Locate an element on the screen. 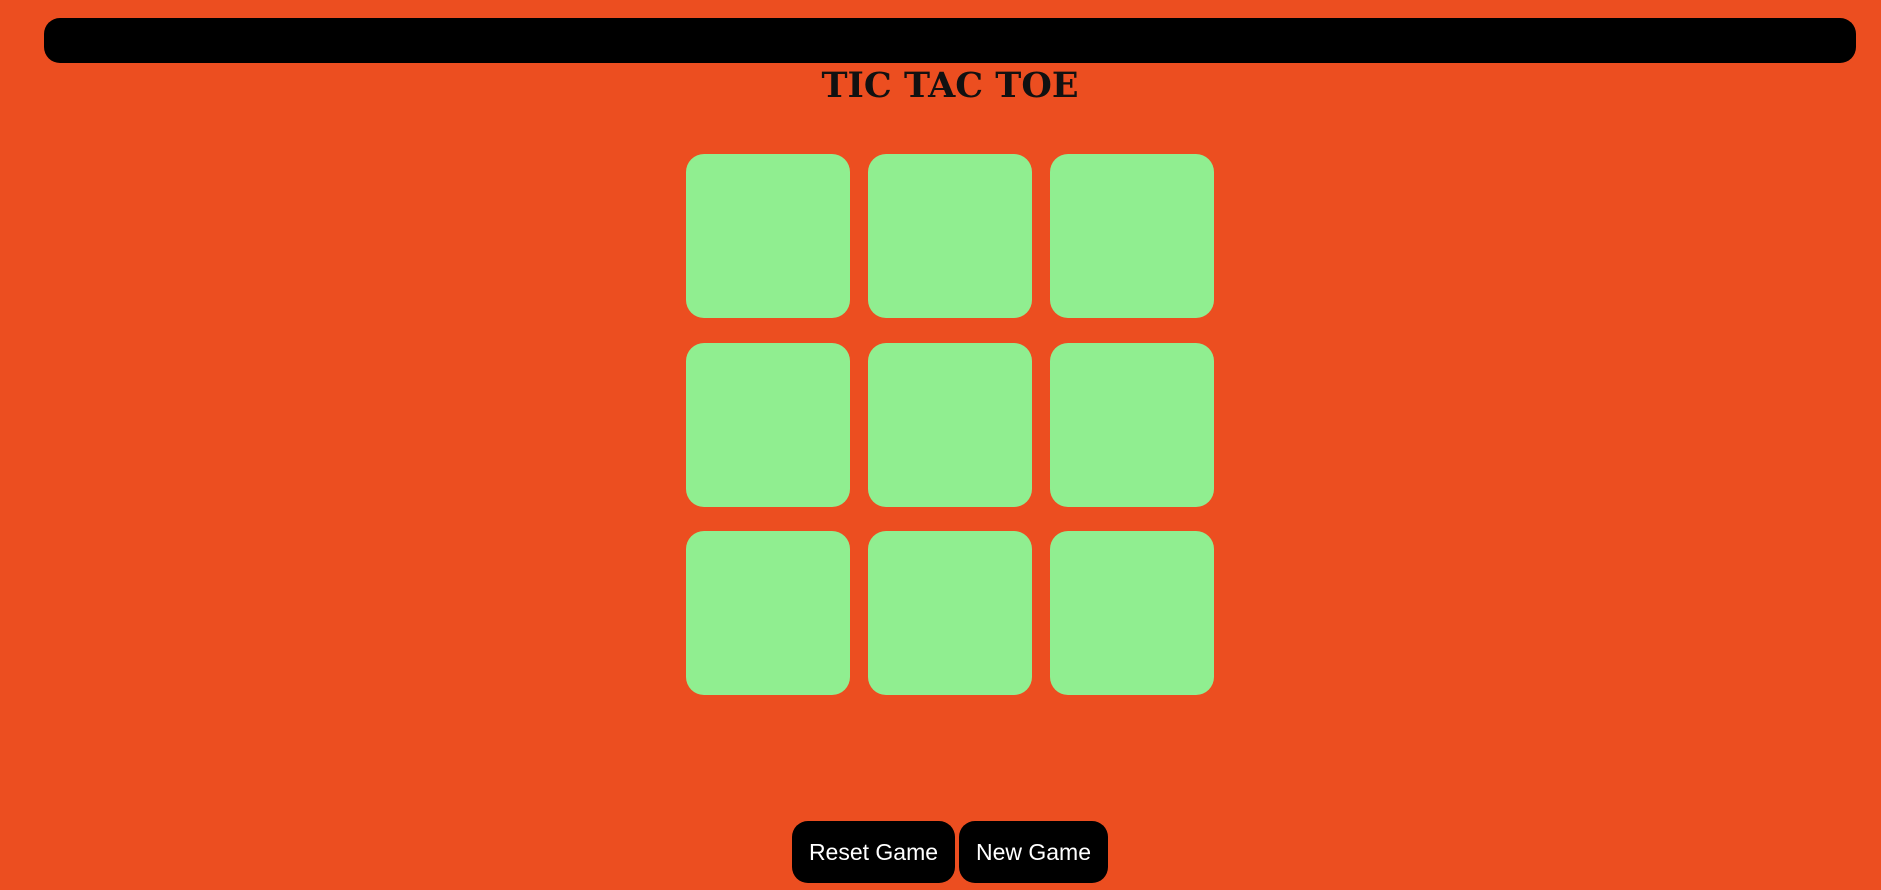 This screenshot has width=1881, height=890. new-game-button: New Game is located at coordinates (1033, 852).